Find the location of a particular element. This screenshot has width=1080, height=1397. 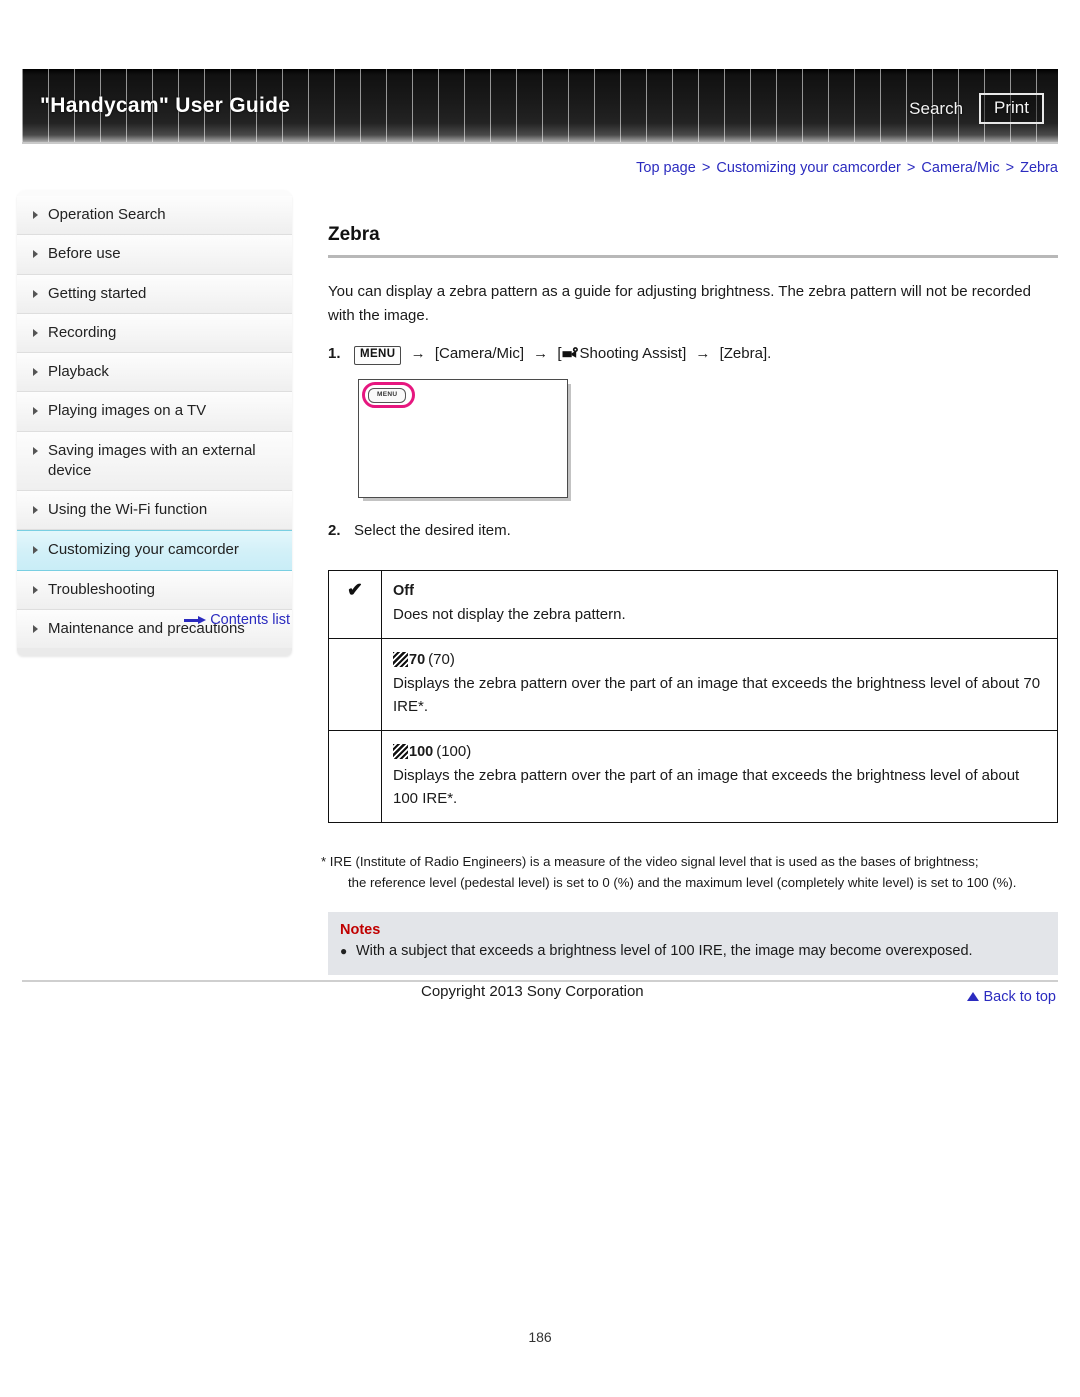

step-2-number: 2. is located at coordinates (334, 530).